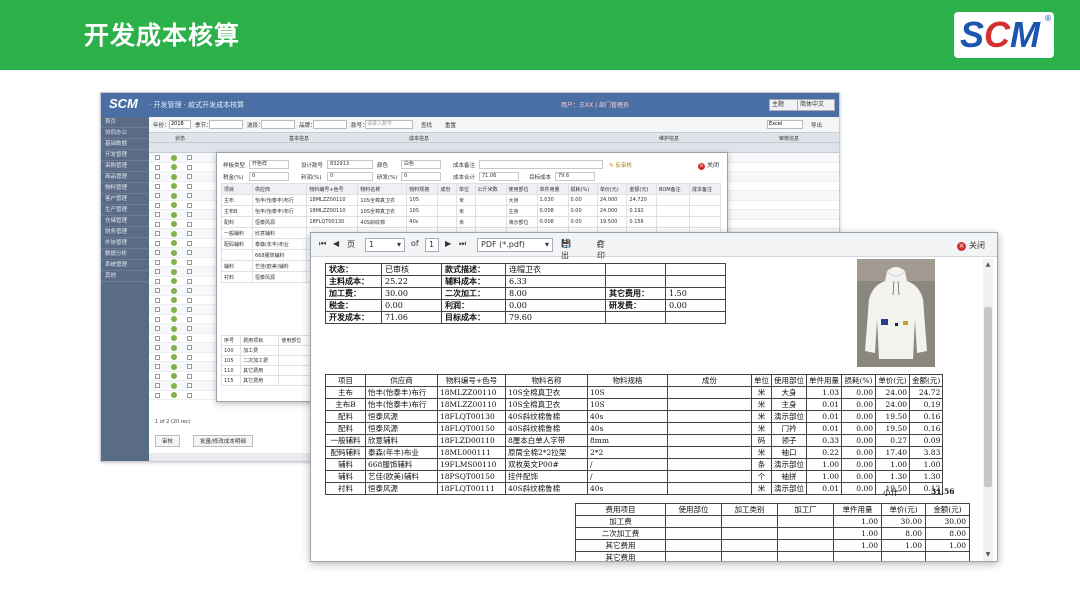 Image resolution: width=1080 pixels, height=608 pixels. What do you see at coordinates (971, 245) in the screenshot?
I see `report-close-button: × 关闭` at bounding box center [971, 245].